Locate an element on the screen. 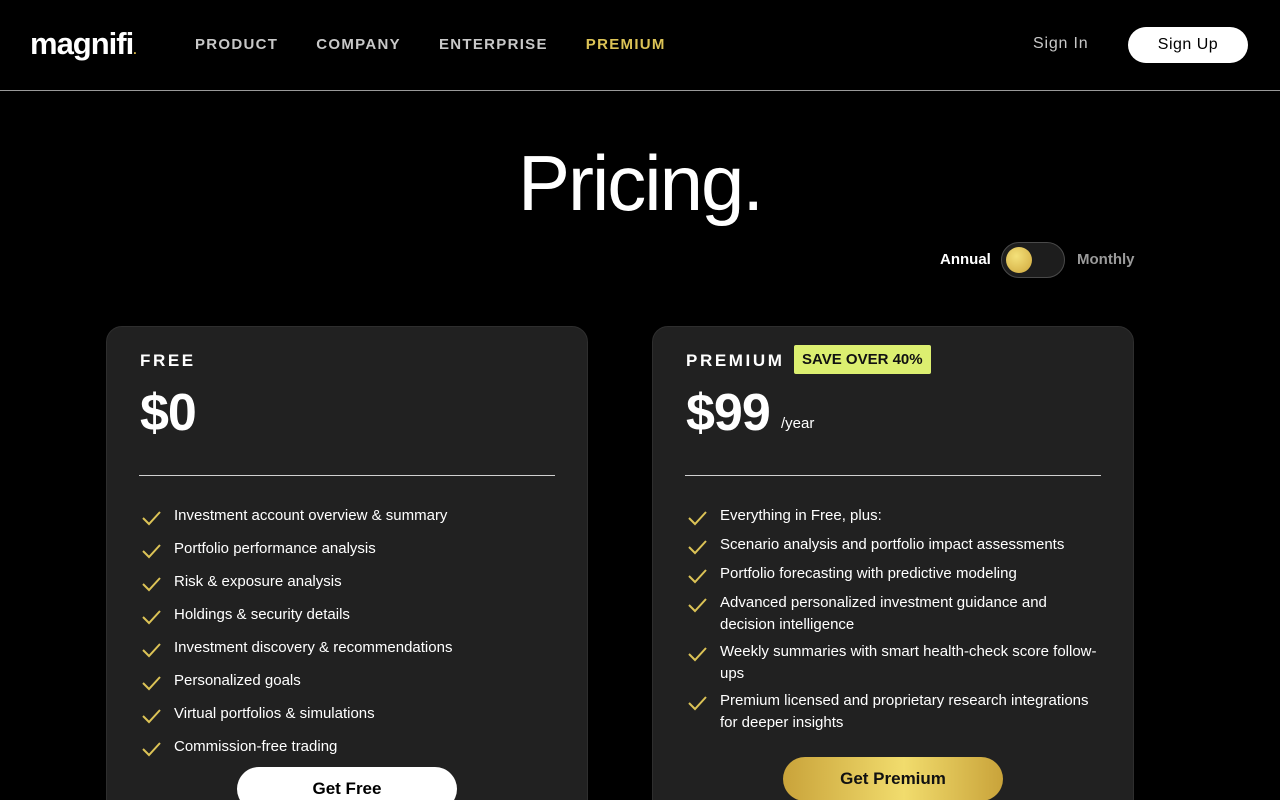  billing-period-toggle is located at coordinates (1033, 260).